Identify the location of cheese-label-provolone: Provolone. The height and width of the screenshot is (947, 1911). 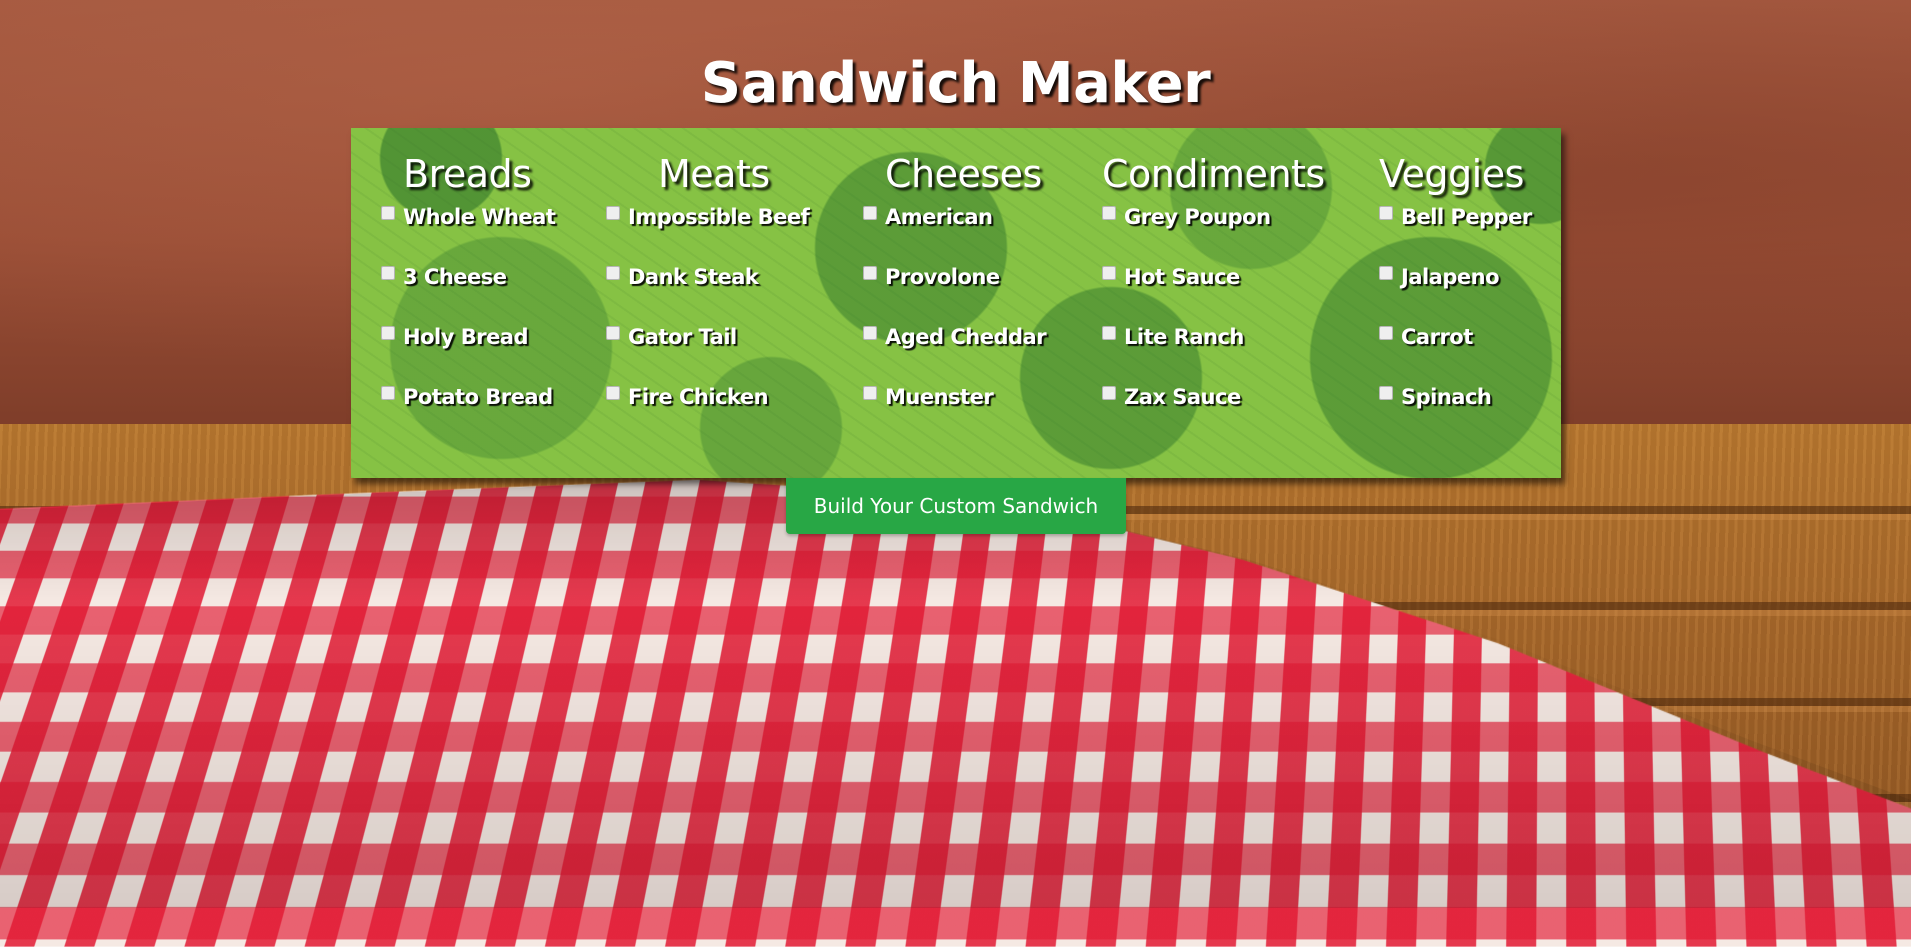
(942, 277).